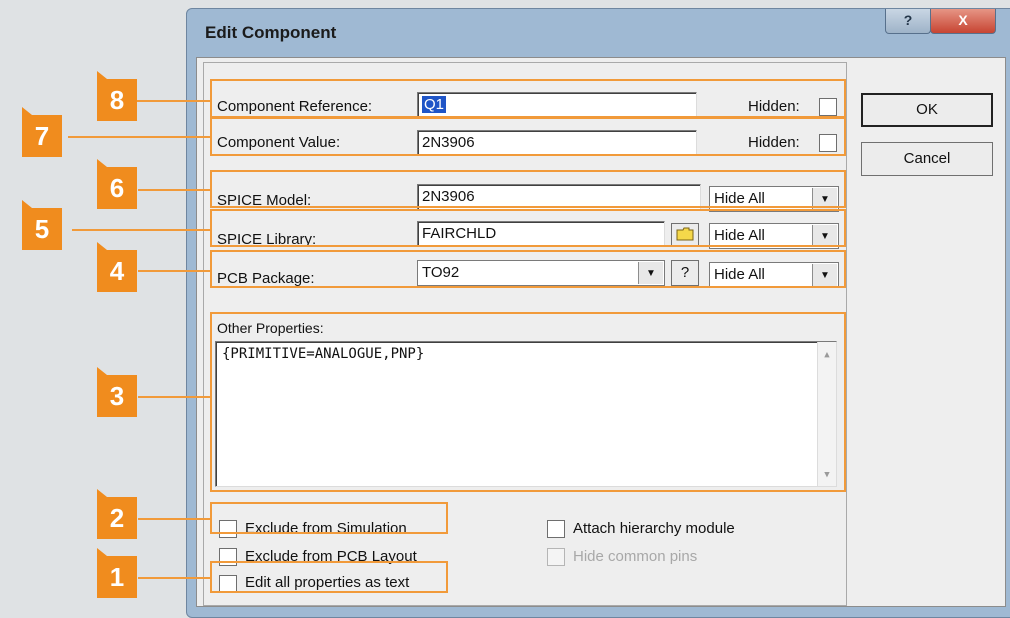 The height and width of the screenshot is (618, 1010). Describe the element at coordinates (541, 234) in the screenshot. I see `spice-library-input: FAIRCHLD` at that location.